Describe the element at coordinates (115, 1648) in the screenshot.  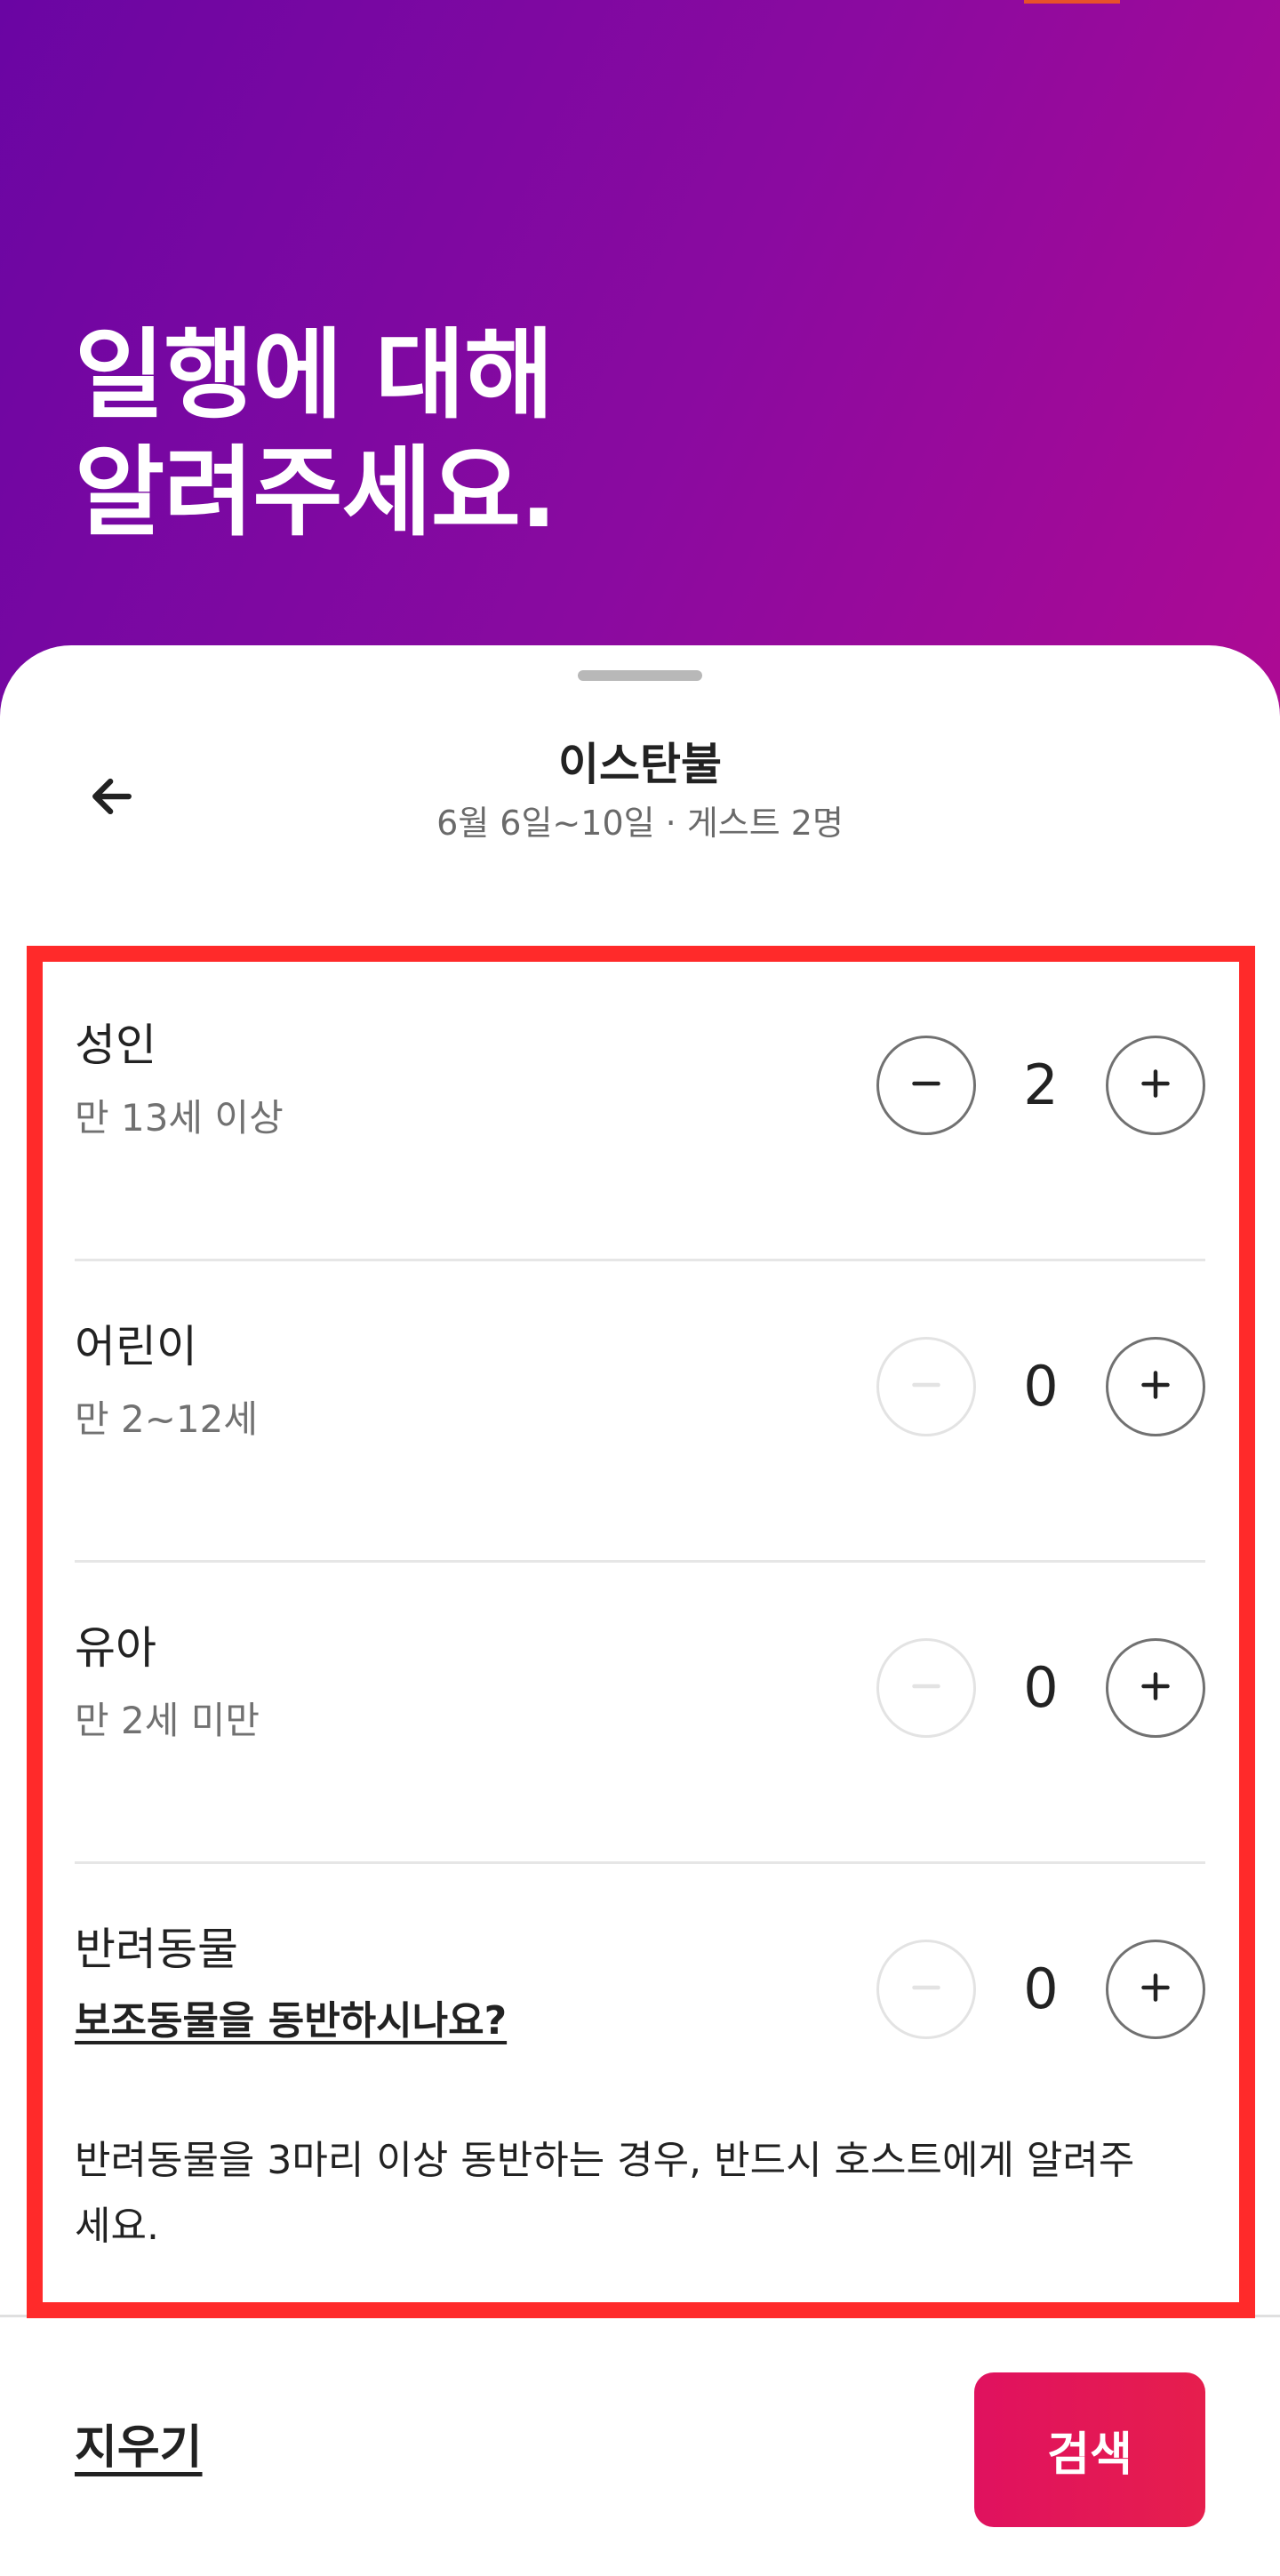
I see `guest-type-label: 유아` at that location.